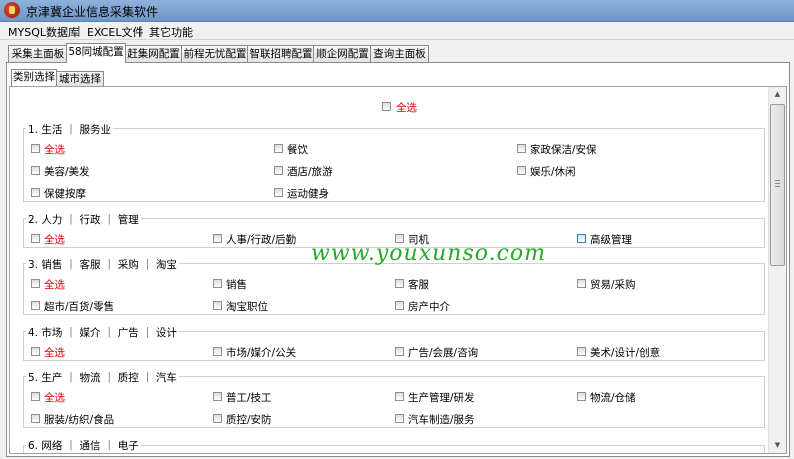  Describe the element at coordinates (429, 307) in the screenshot. I see `checkbox-label: 房产中介` at that location.